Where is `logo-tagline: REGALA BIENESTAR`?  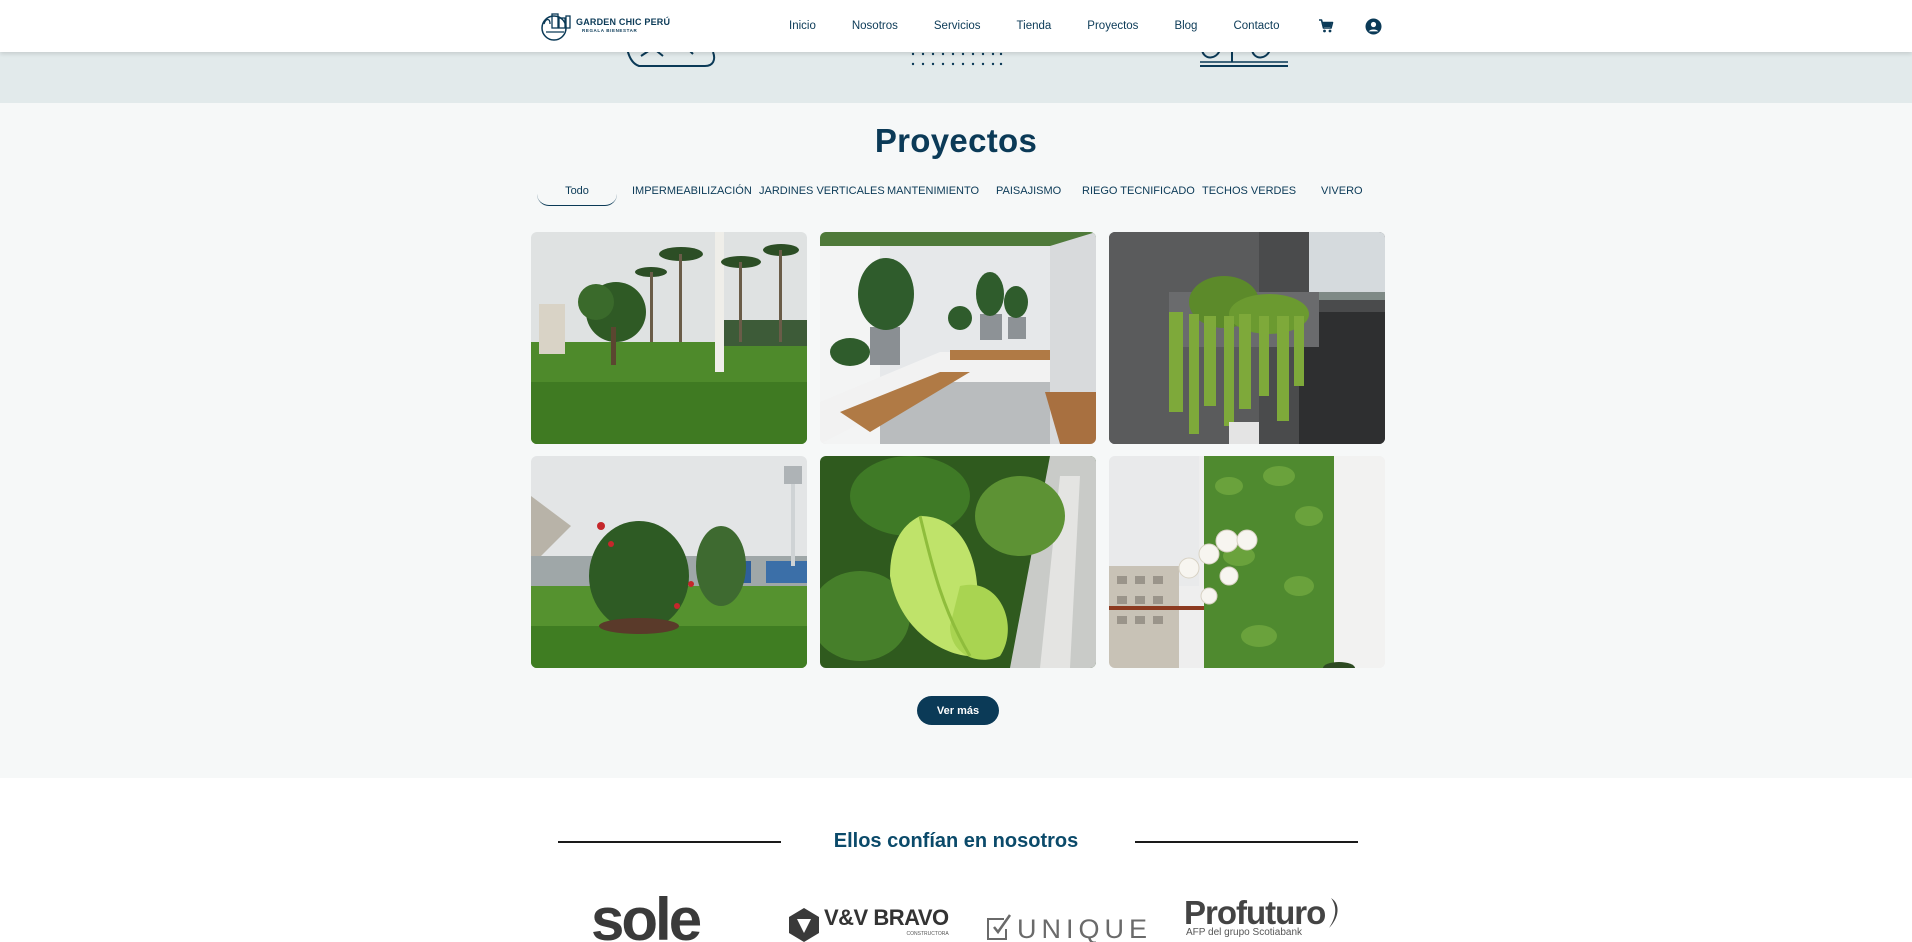 logo-tagline: REGALA BIENESTAR is located at coordinates (610, 31).